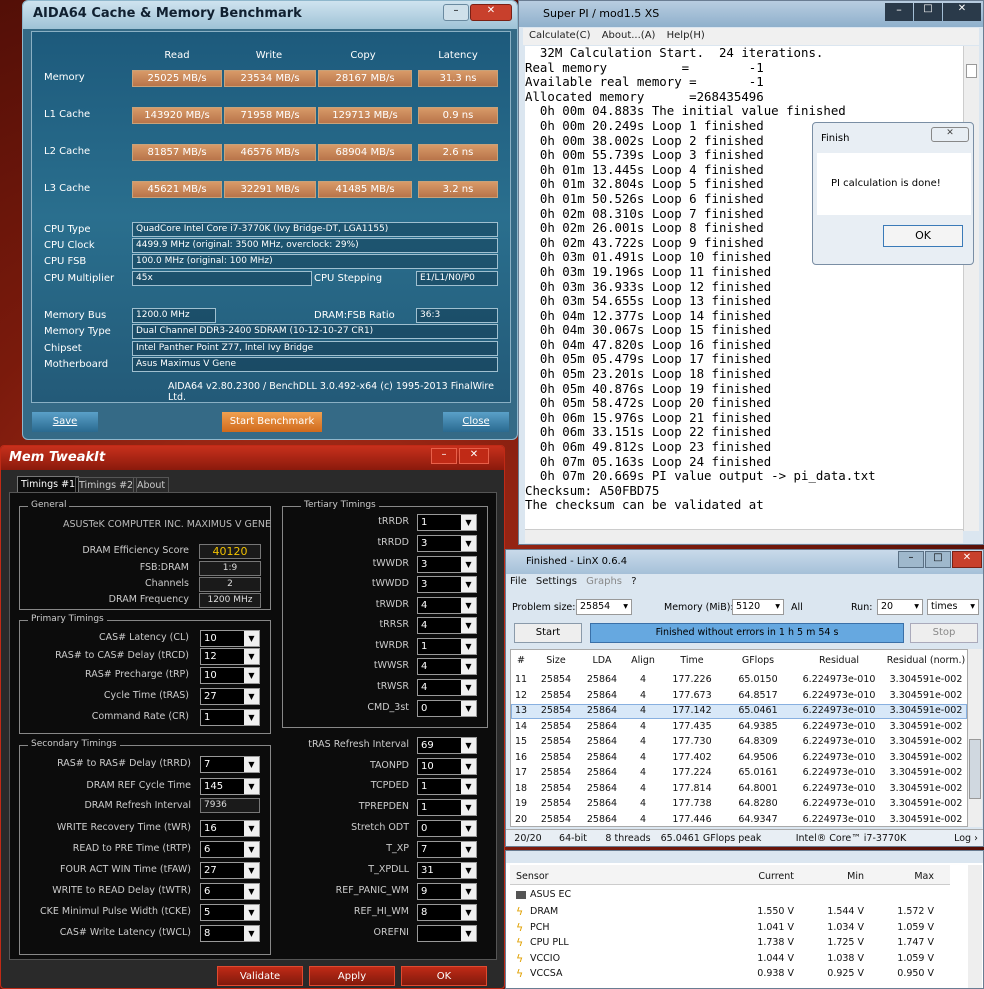  I want to click on start-benchmark-button: Start Benchmark, so click(272, 422).